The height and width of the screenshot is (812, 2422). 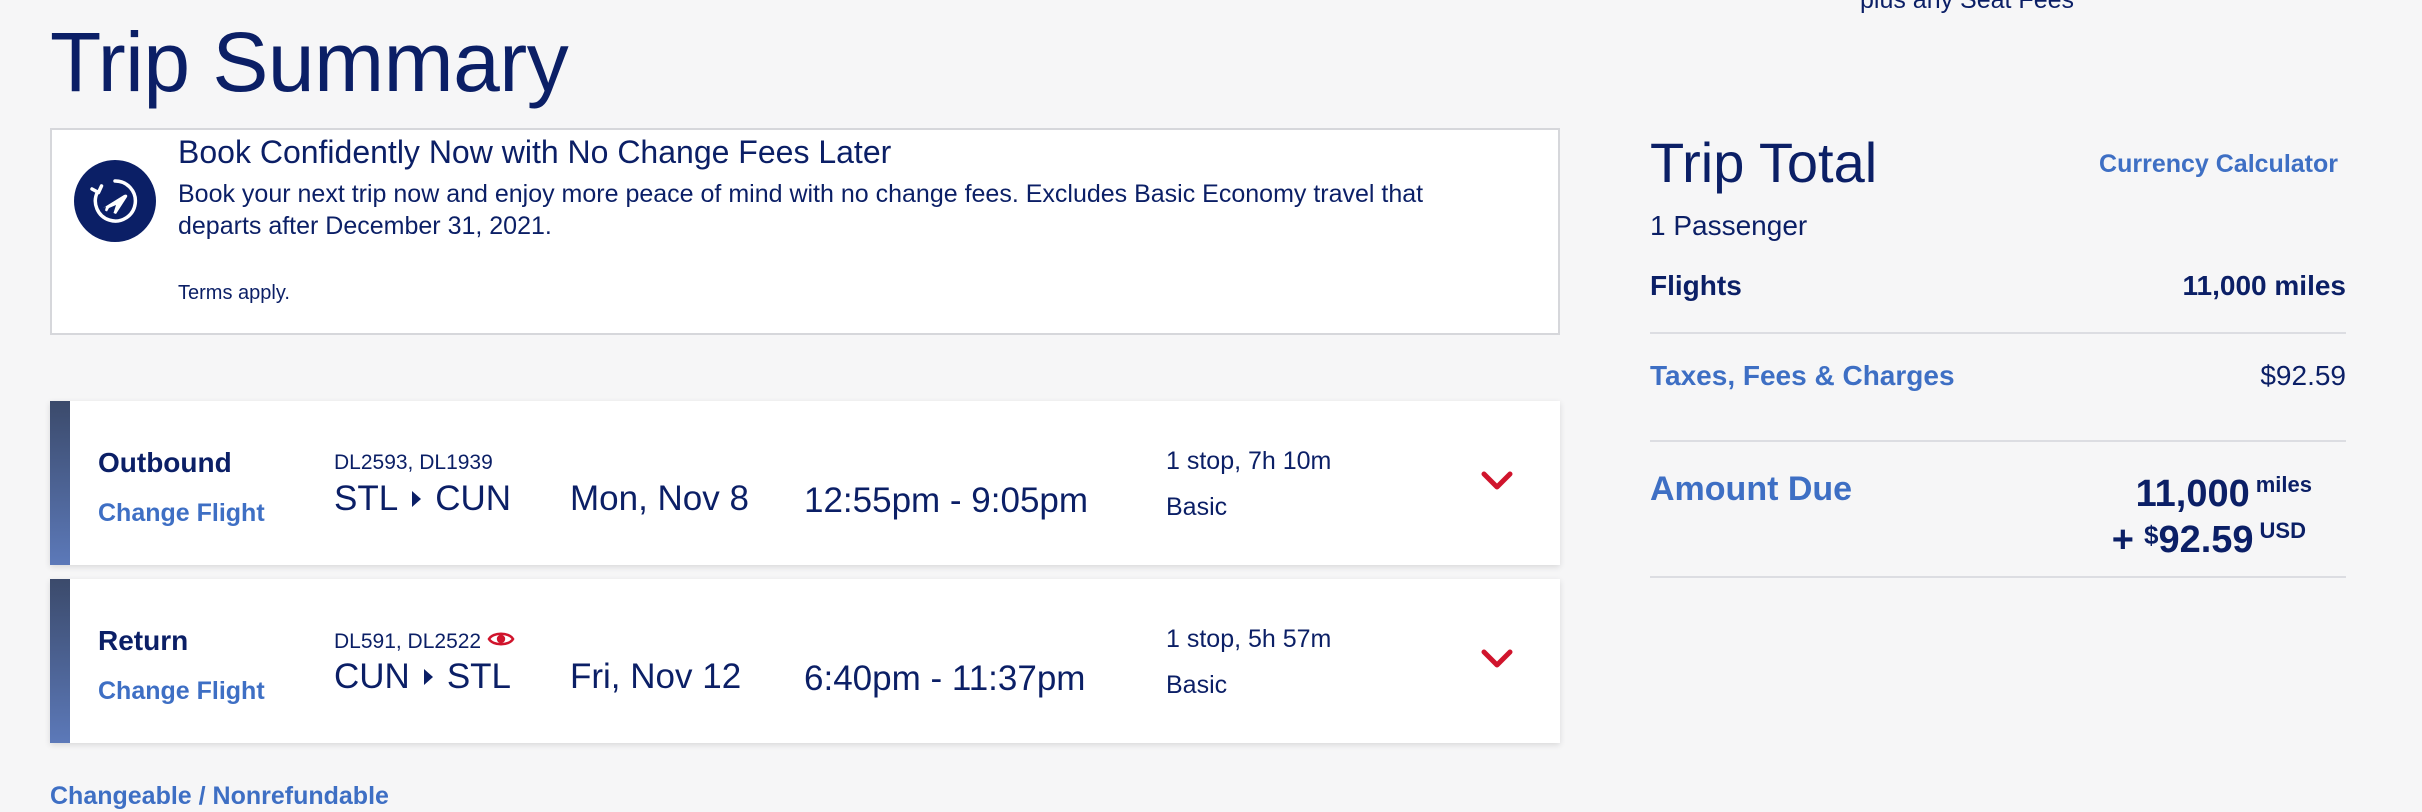 I want to click on flight-numbers: DL2593, DL1939, so click(x=413, y=463).